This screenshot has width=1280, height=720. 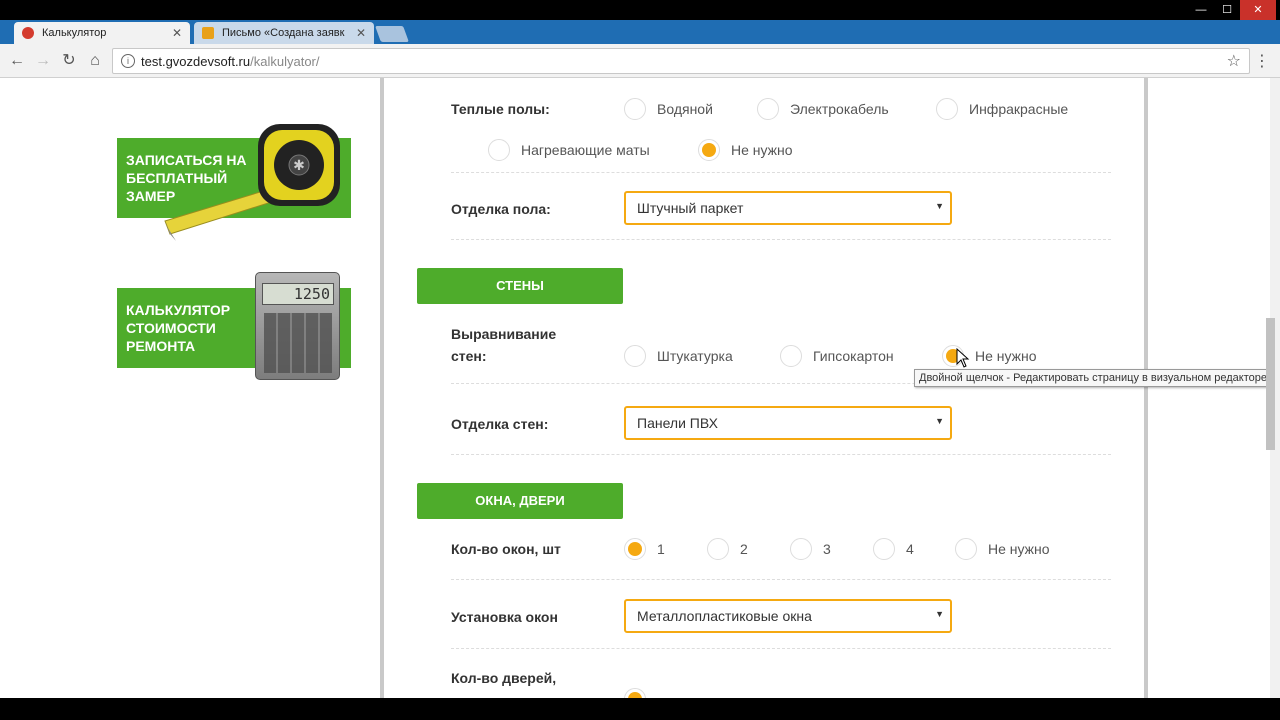 What do you see at coordinates (1270, 384) in the screenshot?
I see `scrollbar-thumb` at bounding box center [1270, 384].